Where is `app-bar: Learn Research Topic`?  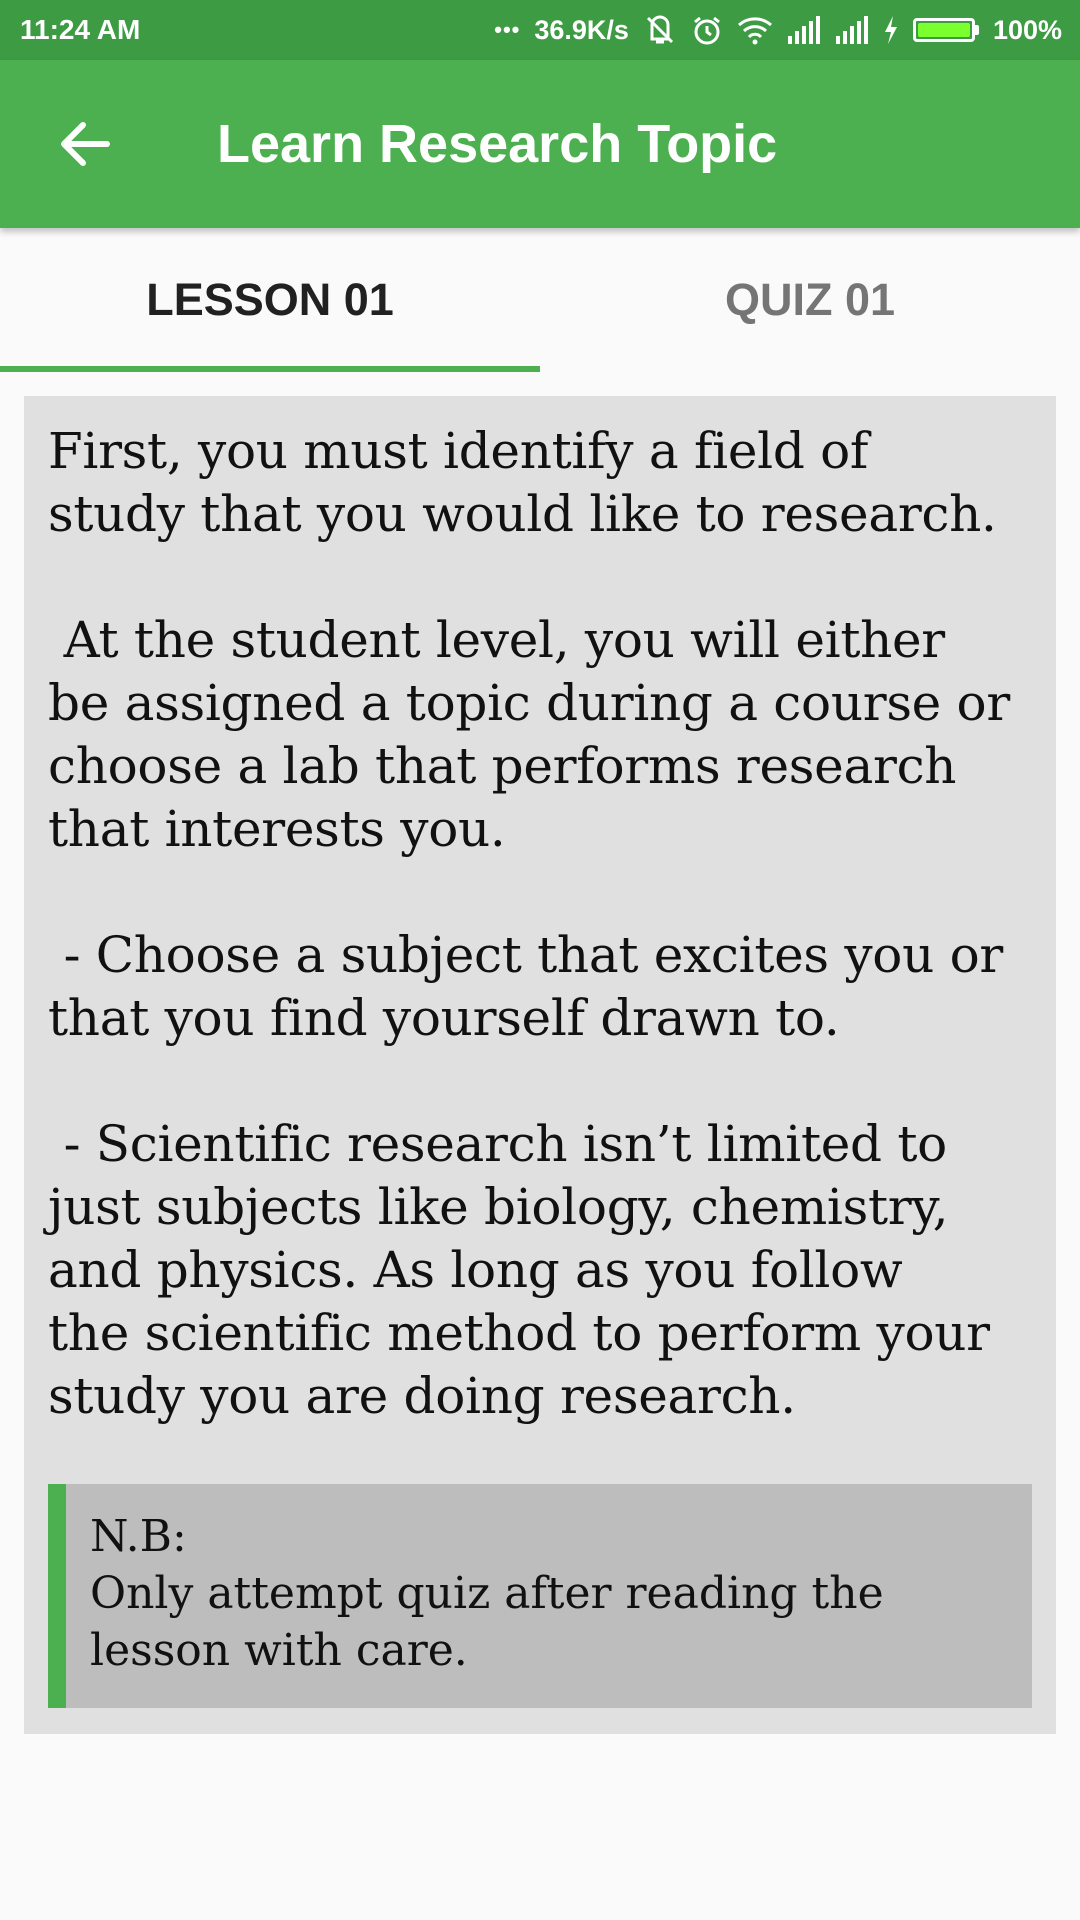
app-bar: Learn Research Topic is located at coordinates (540, 144).